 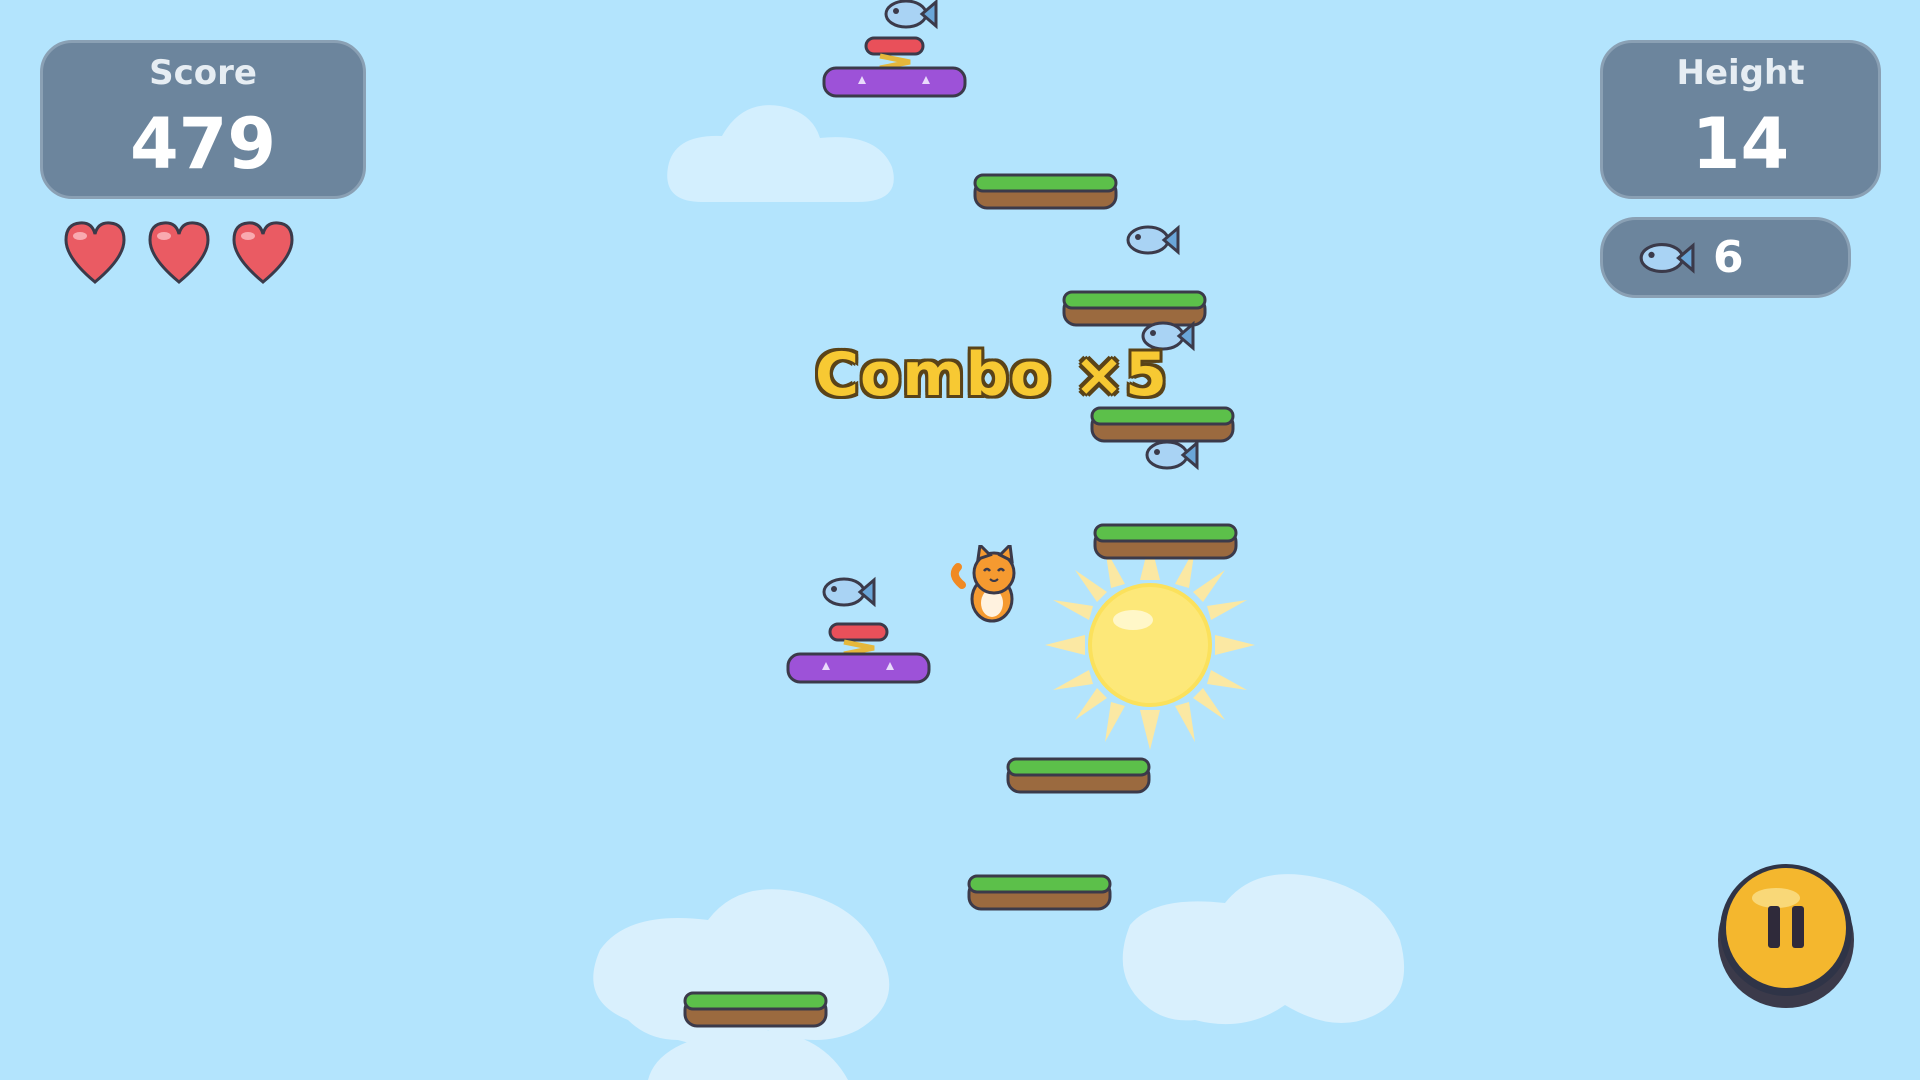 I want to click on cloud-bottom-left, so click(x=741, y=984).